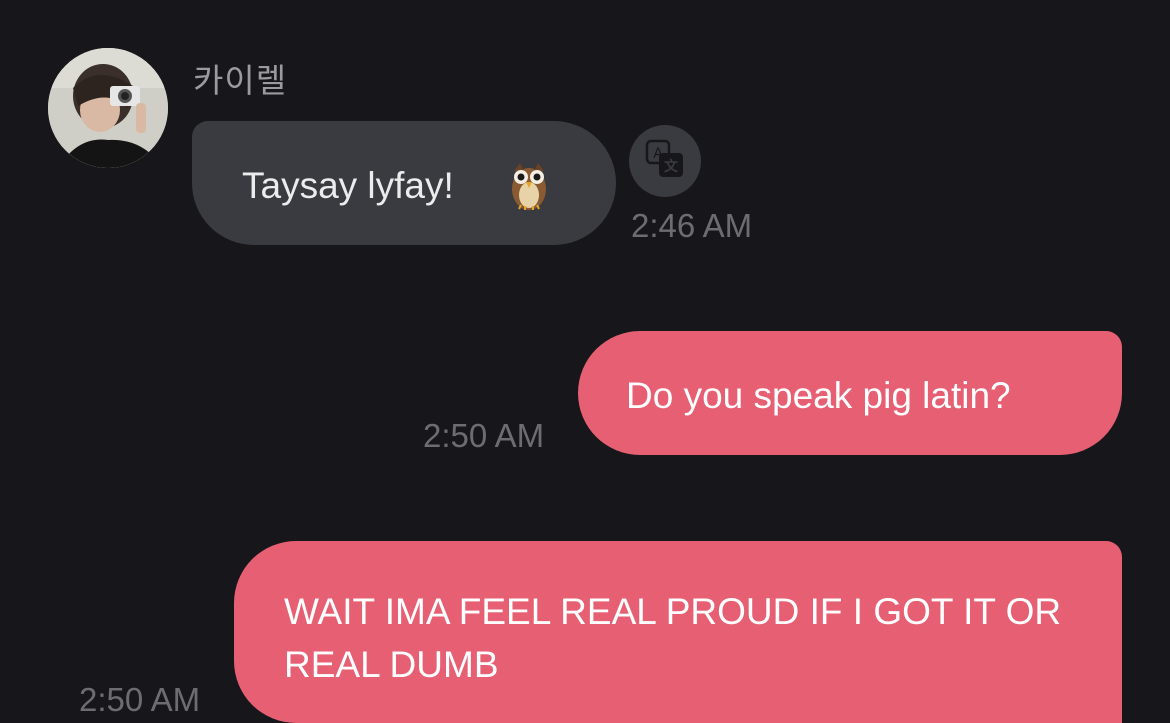 This screenshot has width=1170, height=723. I want to click on message-timestamp: 2:46 AM, so click(692, 225).